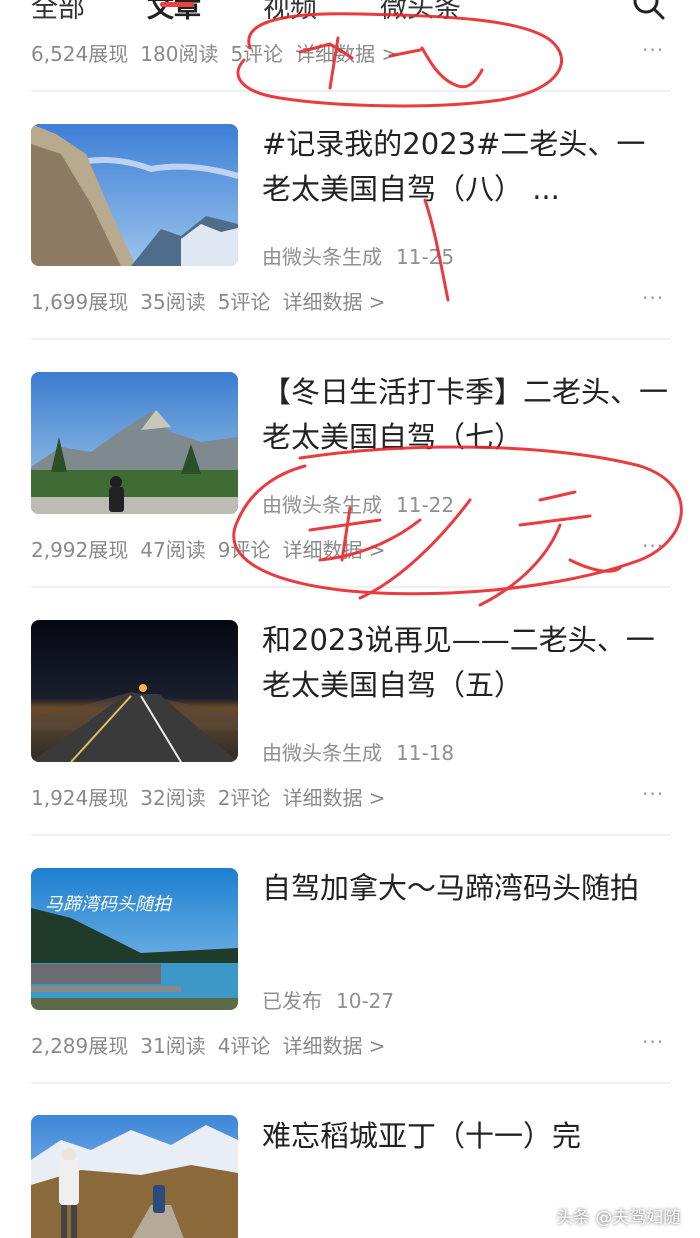 Image resolution: width=700 pixels, height=1238 pixels. I want to click on article-date: 10-27, so click(365, 1001).